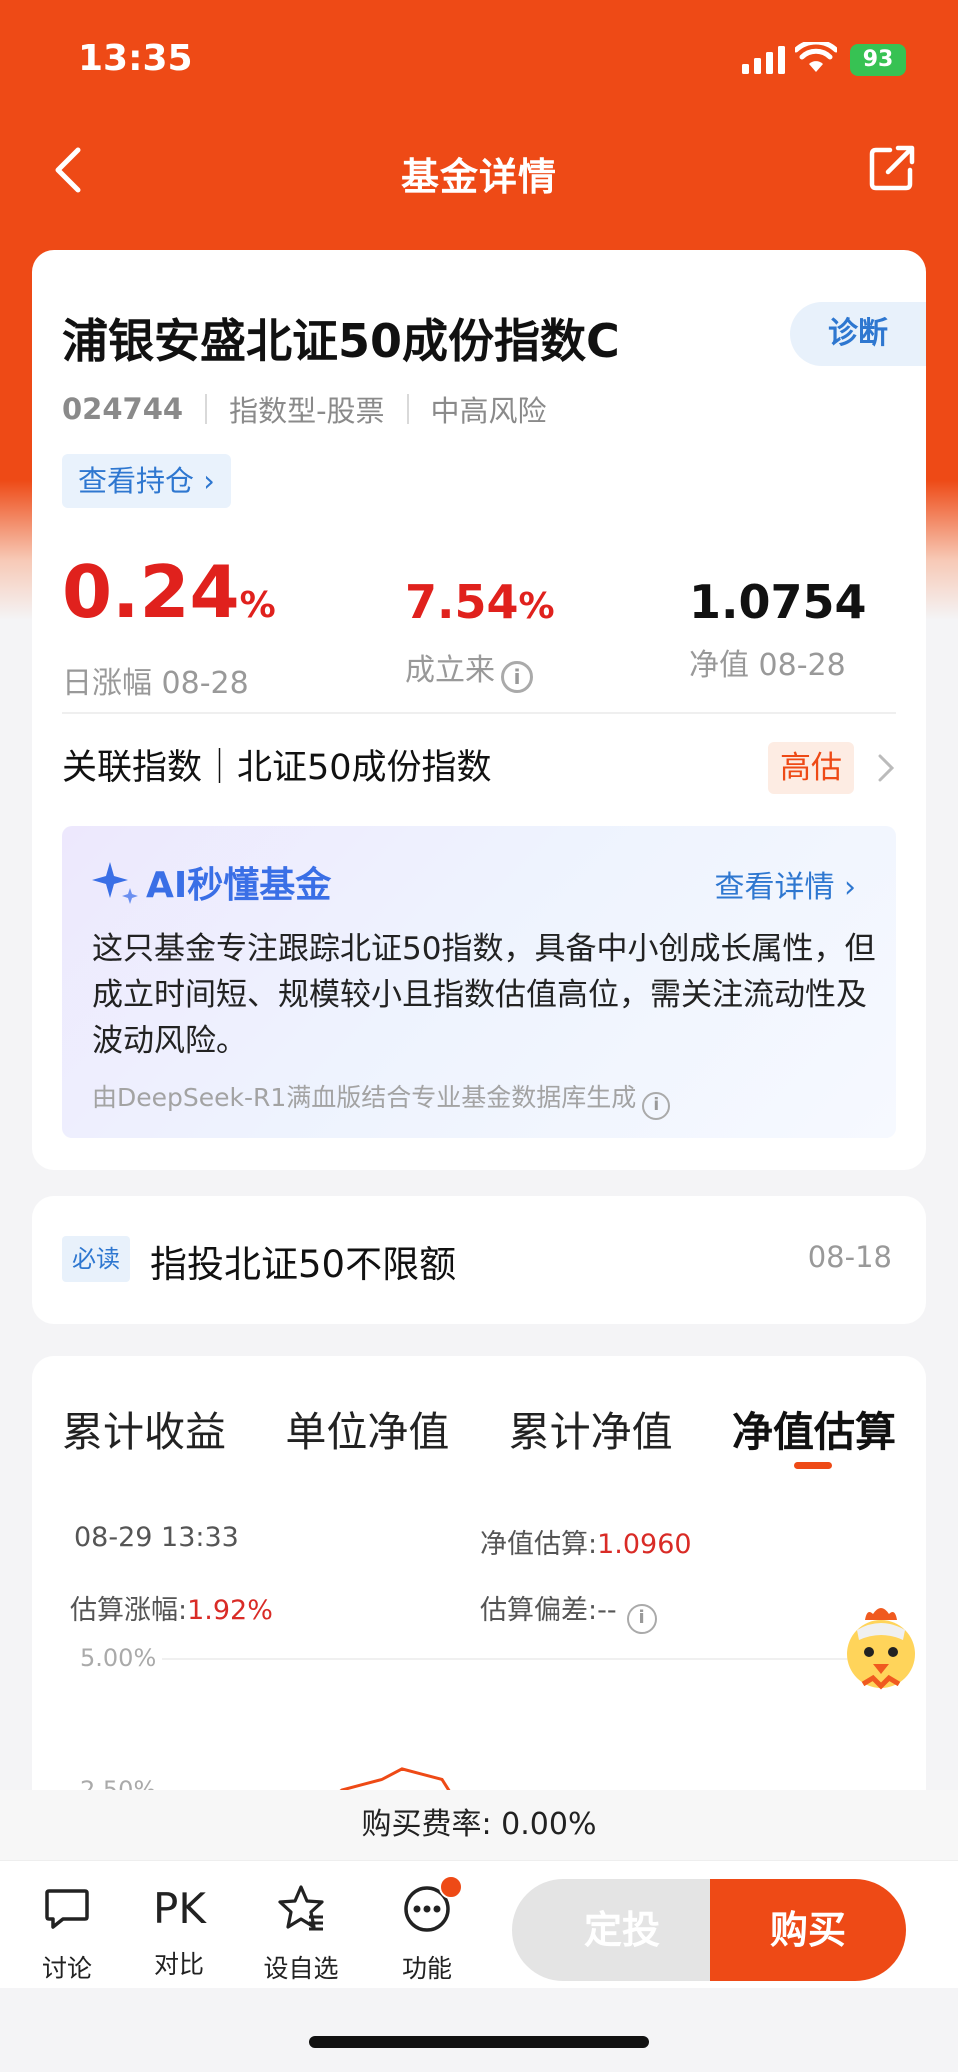 Image resolution: width=958 pixels, height=2072 pixels. What do you see at coordinates (151, 592) in the screenshot?
I see `daily-change-value: 0.24` at bounding box center [151, 592].